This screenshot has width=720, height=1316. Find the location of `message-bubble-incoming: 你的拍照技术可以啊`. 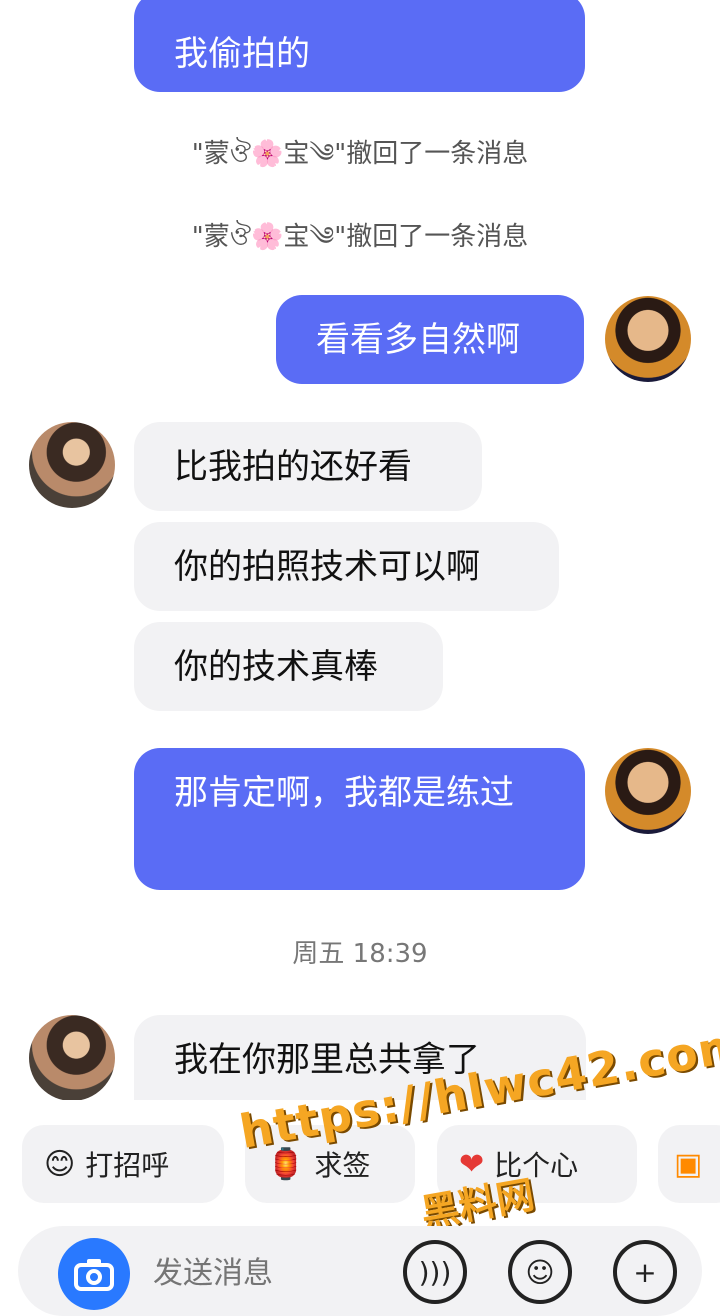

message-bubble-incoming: 你的拍照技术可以啊 is located at coordinates (346, 566).